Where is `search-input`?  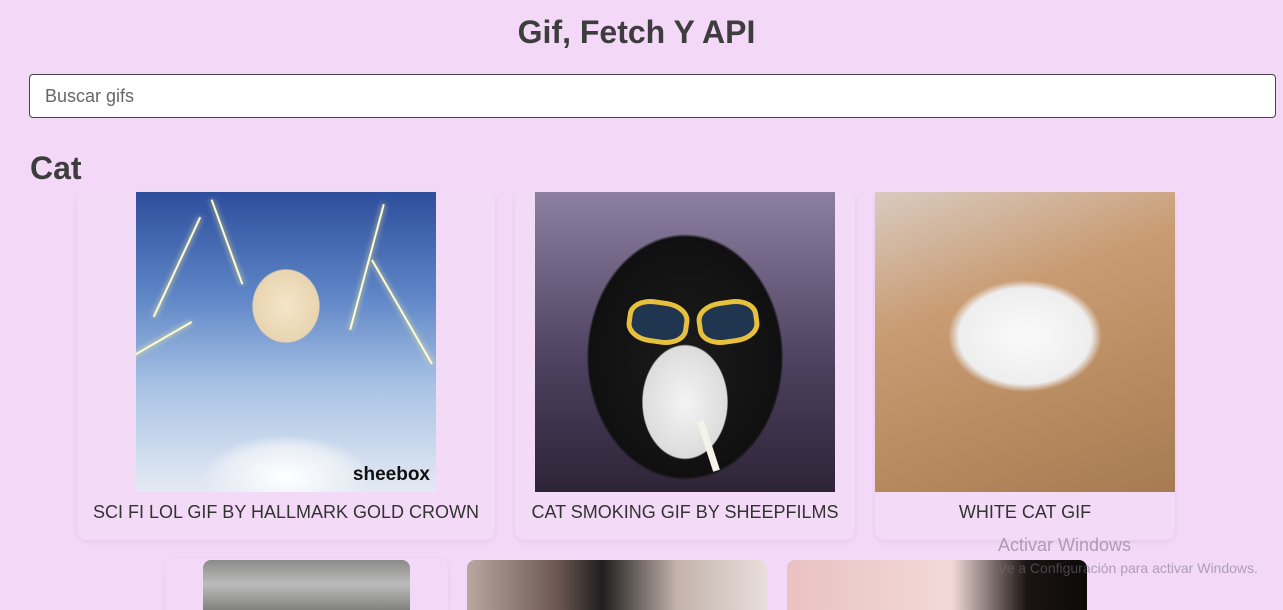 search-input is located at coordinates (652, 96).